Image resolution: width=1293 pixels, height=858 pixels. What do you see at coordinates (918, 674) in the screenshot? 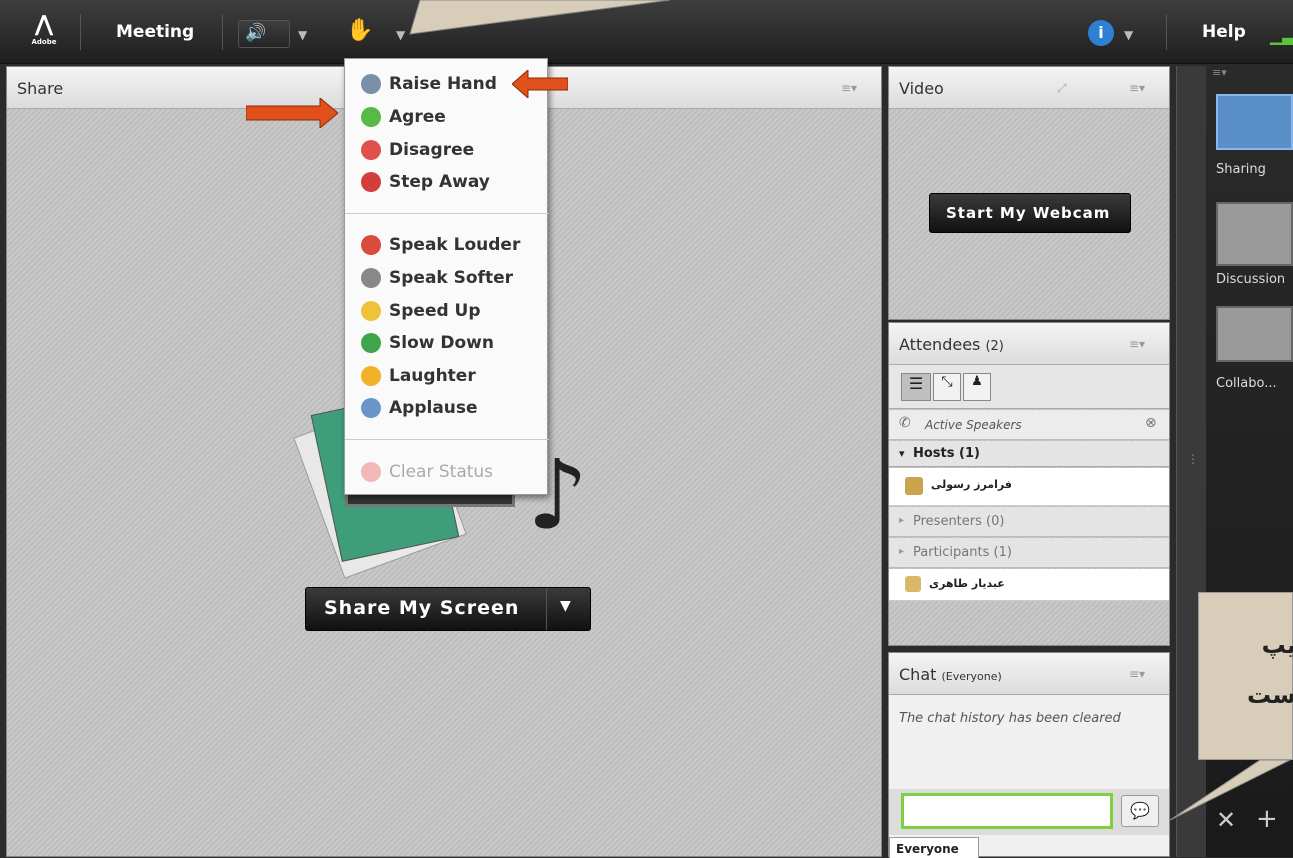
I see `chat-title: Chat` at bounding box center [918, 674].